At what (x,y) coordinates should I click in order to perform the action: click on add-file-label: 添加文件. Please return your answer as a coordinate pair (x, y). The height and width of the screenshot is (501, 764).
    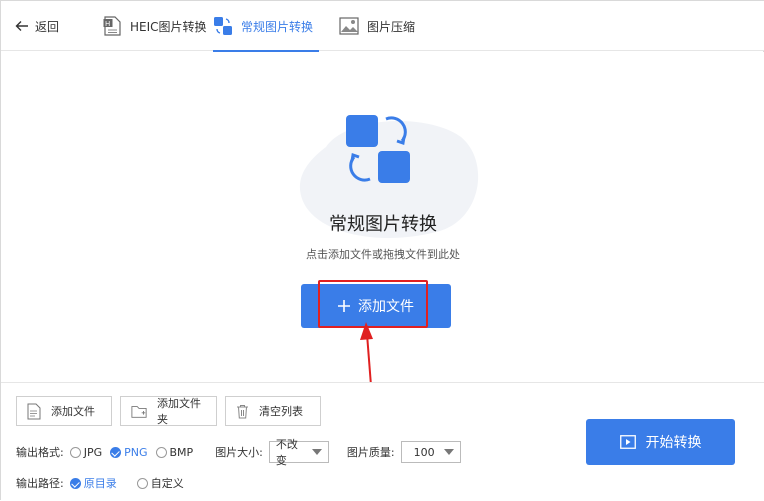
    Looking at the image, I should click on (73, 411).